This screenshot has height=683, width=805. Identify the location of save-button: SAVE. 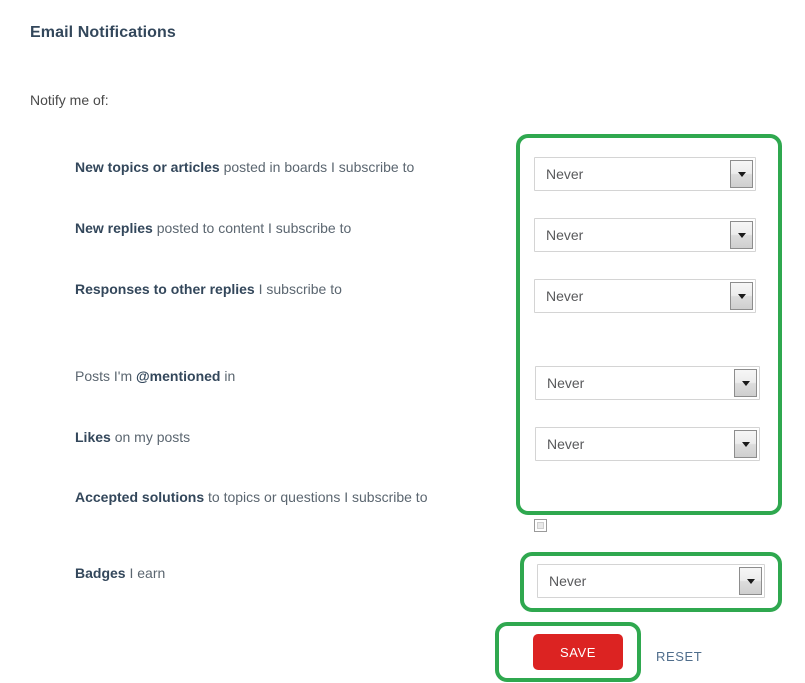
(578, 652).